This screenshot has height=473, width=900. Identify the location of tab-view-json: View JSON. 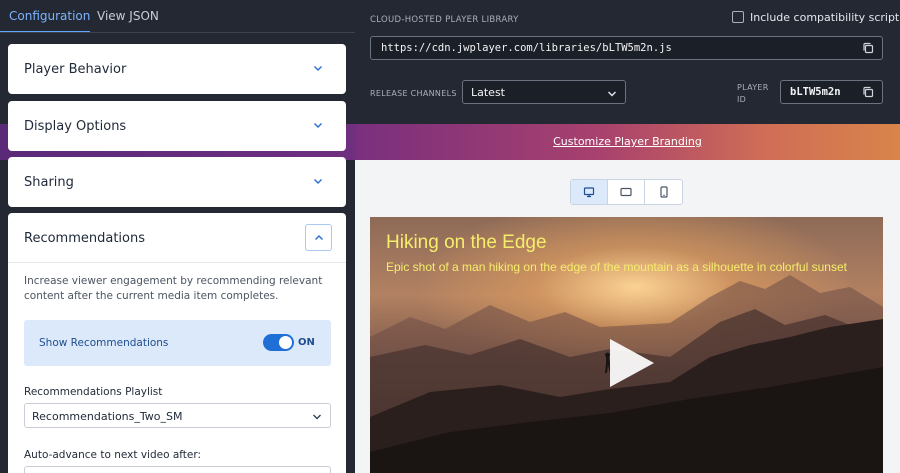
(128, 16).